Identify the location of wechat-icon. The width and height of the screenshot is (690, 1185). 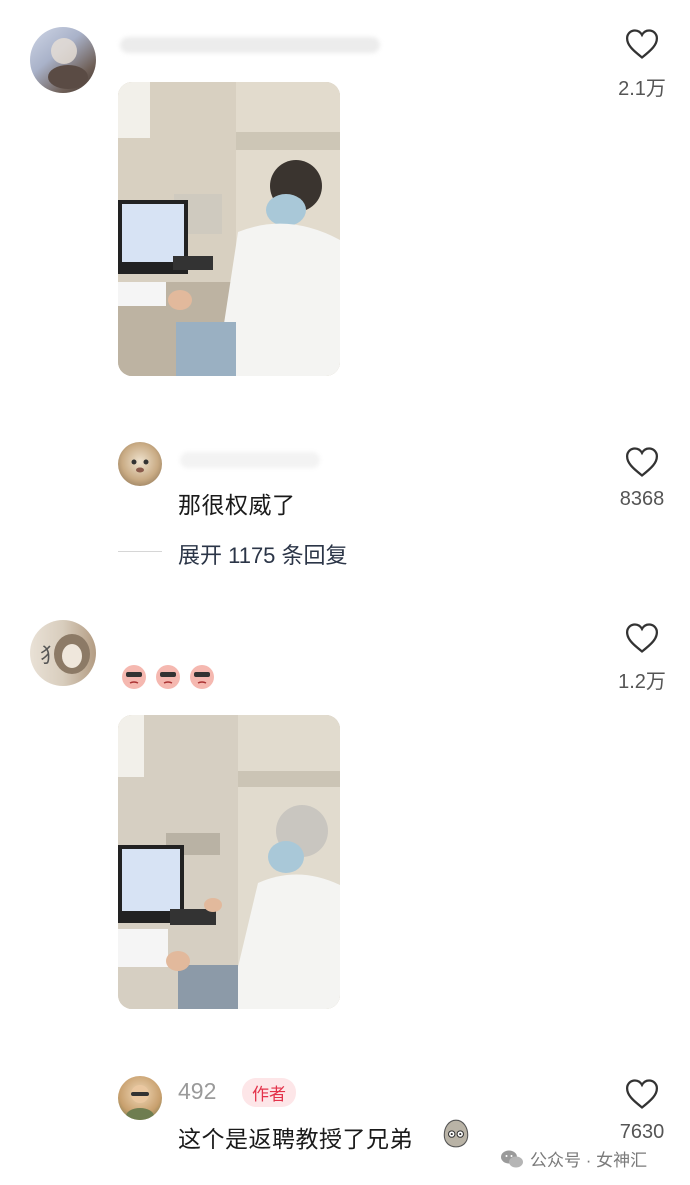
(512, 1158).